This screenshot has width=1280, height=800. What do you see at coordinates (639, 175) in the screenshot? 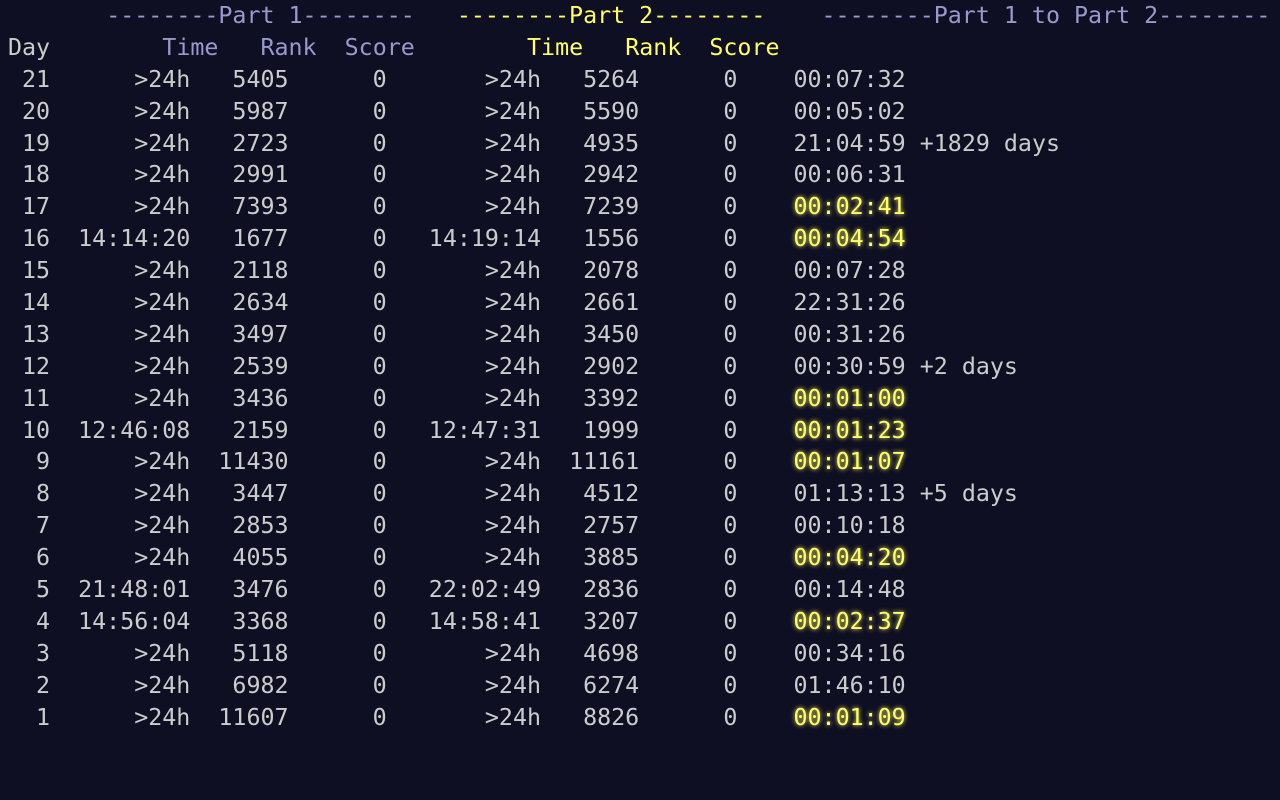
I see `table-row: 18 >24h 2991 0 >24h 2942 0 00:06:31` at bounding box center [639, 175].